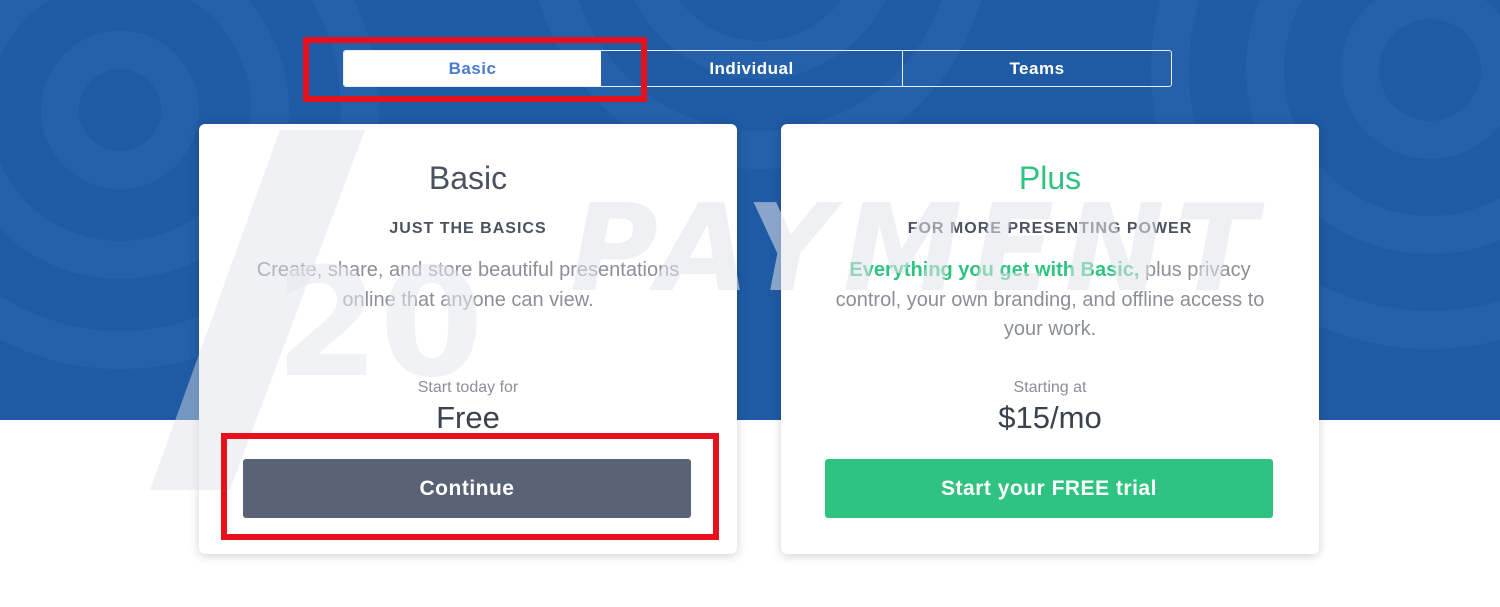 The image size is (1500, 607). Describe the element at coordinates (468, 417) in the screenshot. I see `price-value: Free` at that location.